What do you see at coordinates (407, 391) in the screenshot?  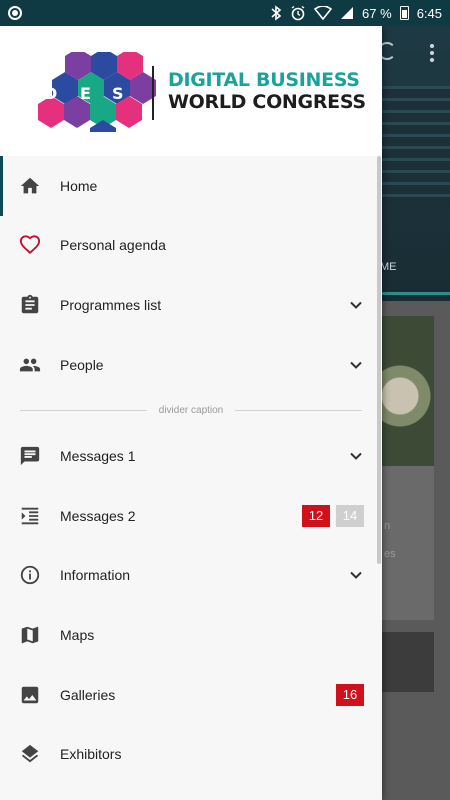 I see `card-image` at bounding box center [407, 391].